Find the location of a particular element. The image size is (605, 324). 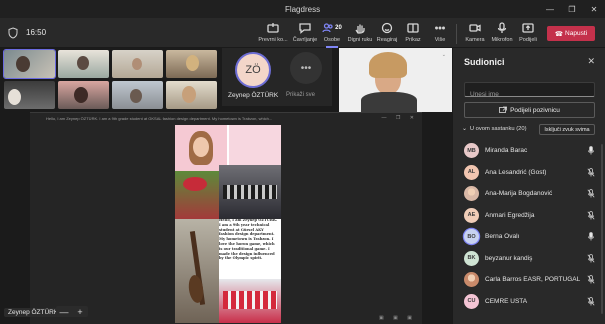

search-input is located at coordinates (529, 94).